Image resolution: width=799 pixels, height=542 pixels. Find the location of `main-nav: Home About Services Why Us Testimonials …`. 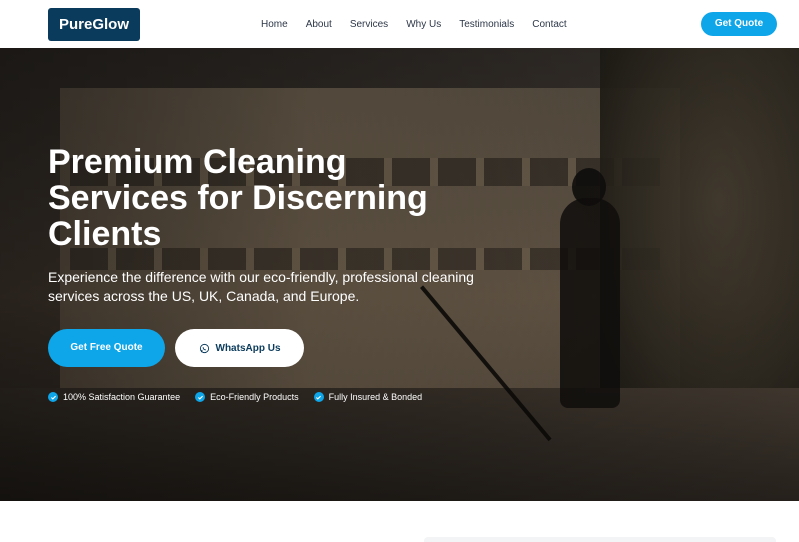

main-nav: Home About Services Why Us Testimonials … is located at coordinates (414, 24).